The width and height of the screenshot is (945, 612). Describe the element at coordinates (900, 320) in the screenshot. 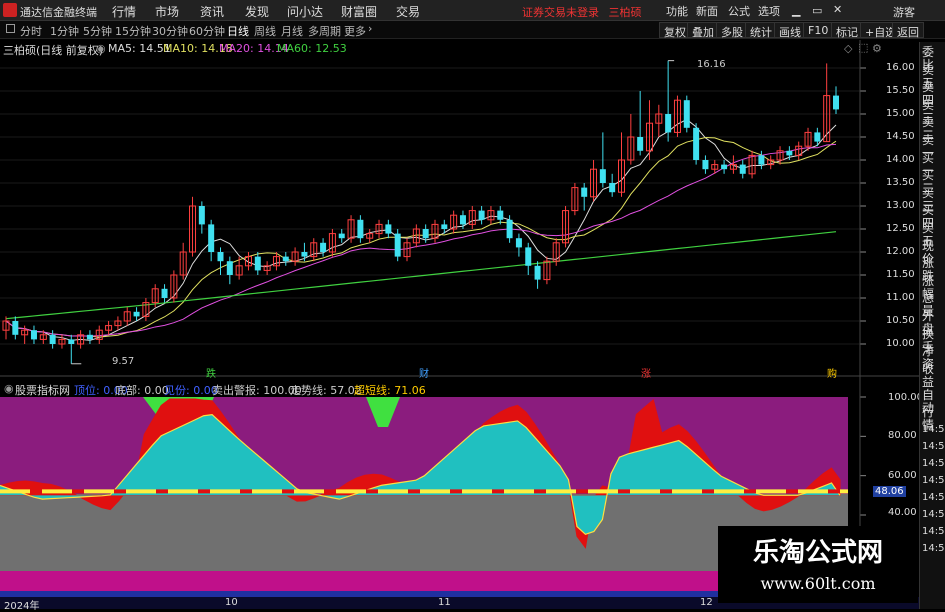

I see `price-y-label: 10.50` at that location.